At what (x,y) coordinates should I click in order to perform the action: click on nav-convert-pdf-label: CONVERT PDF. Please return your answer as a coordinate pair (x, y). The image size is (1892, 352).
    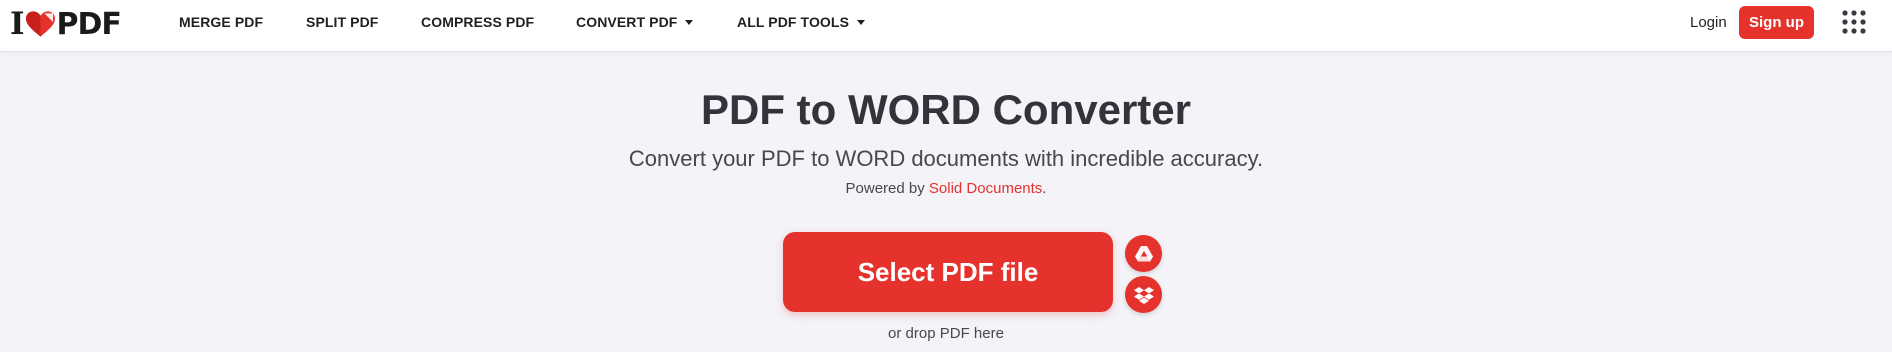
    Looking at the image, I should click on (627, 22).